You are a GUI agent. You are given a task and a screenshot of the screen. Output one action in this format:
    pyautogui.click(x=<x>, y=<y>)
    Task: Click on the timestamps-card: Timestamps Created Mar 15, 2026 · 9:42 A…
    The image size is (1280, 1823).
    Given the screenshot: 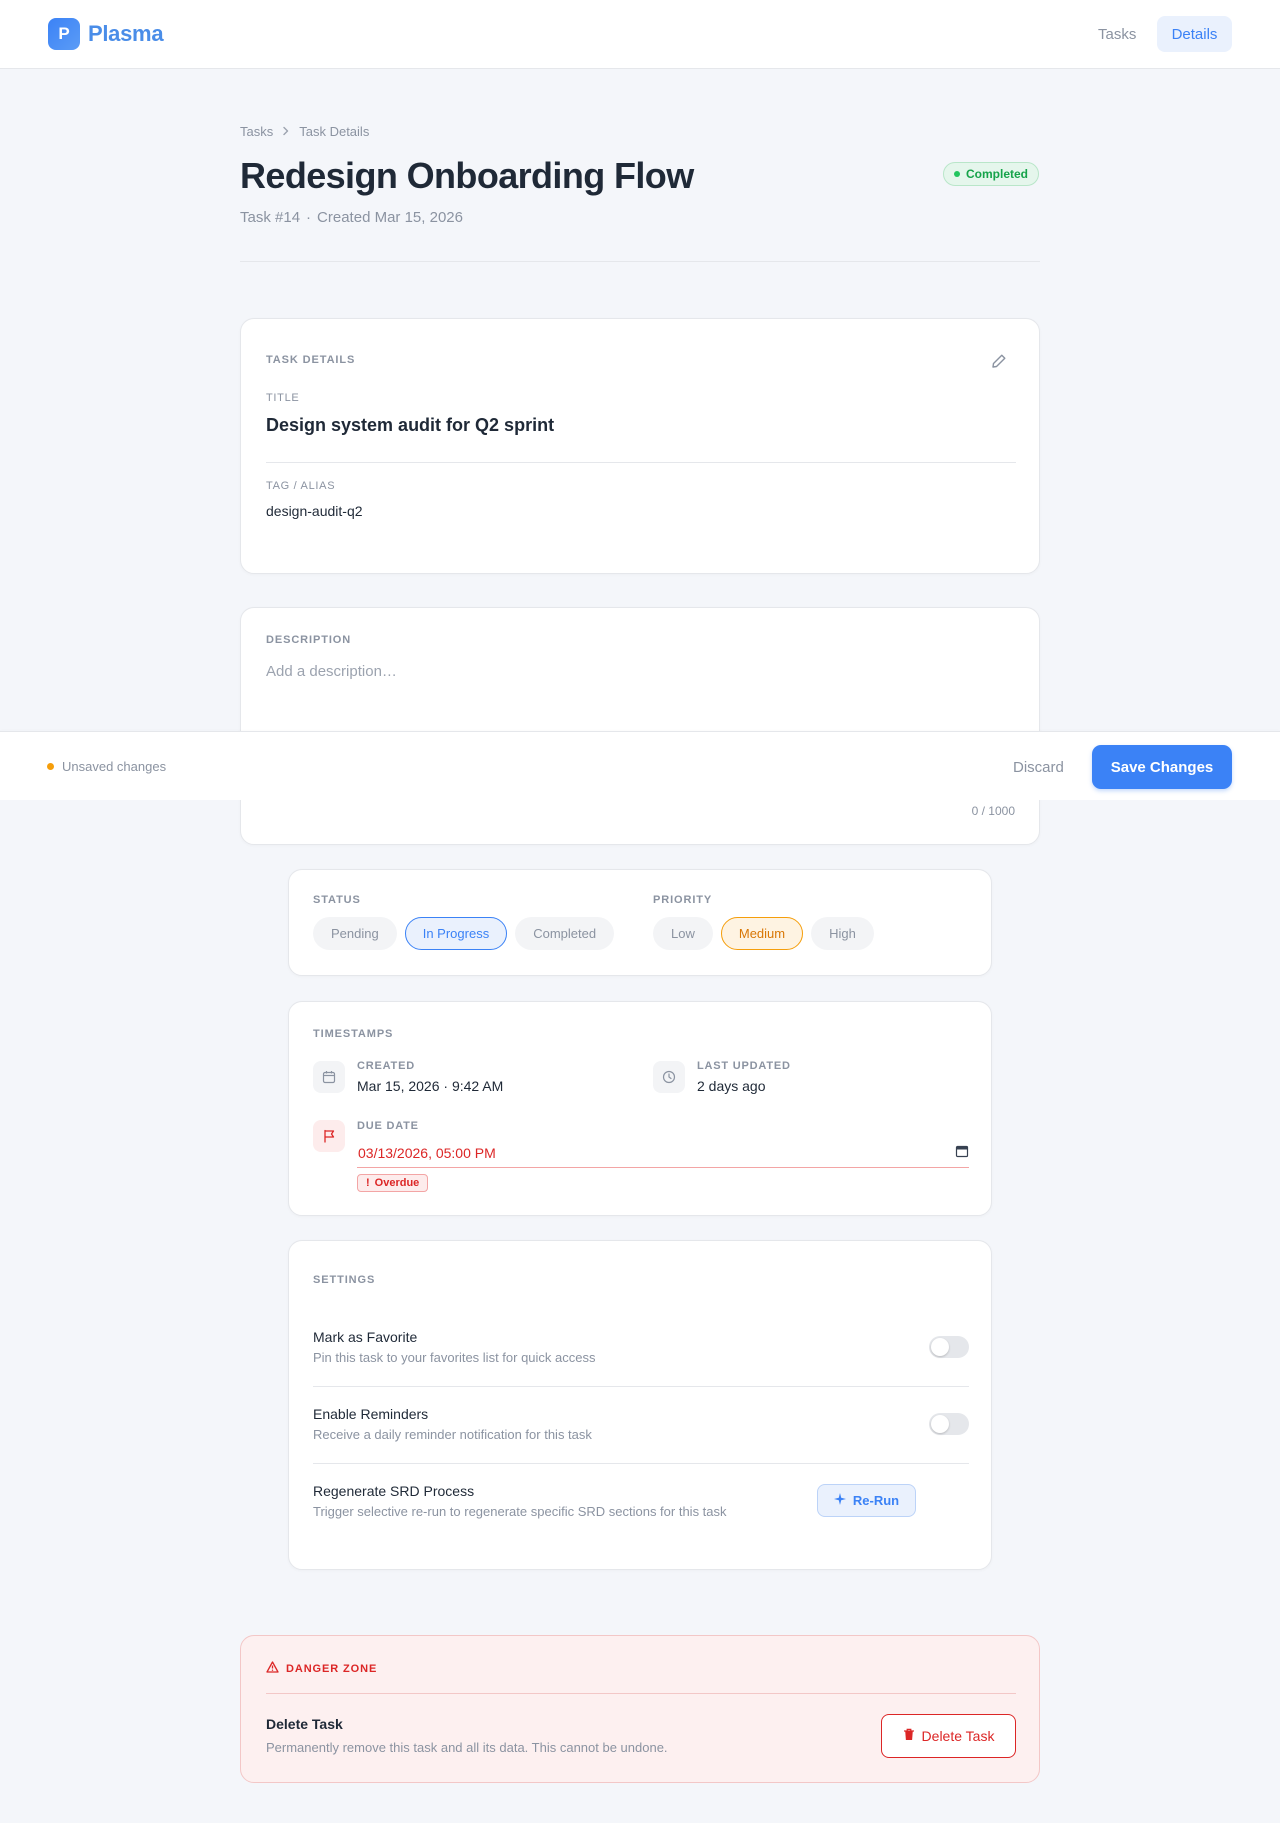 What is the action you would take?
    pyautogui.click(x=640, y=1108)
    